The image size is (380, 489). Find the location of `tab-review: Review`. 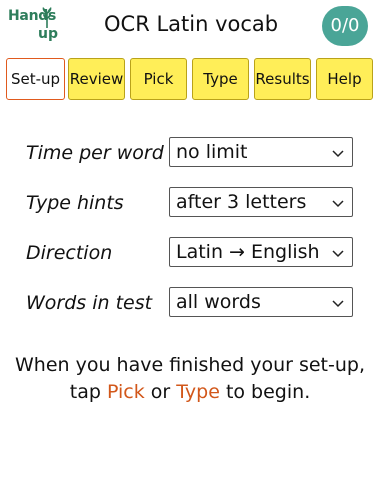

tab-review: Review is located at coordinates (96, 79).